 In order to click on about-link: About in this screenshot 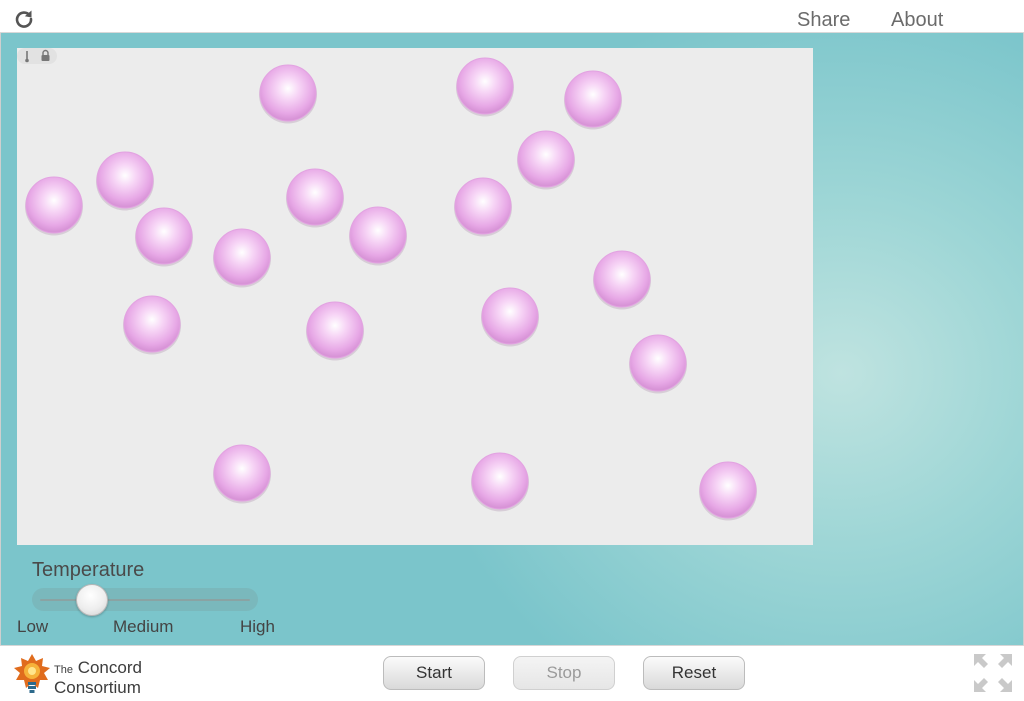, I will do `click(917, 20)`.